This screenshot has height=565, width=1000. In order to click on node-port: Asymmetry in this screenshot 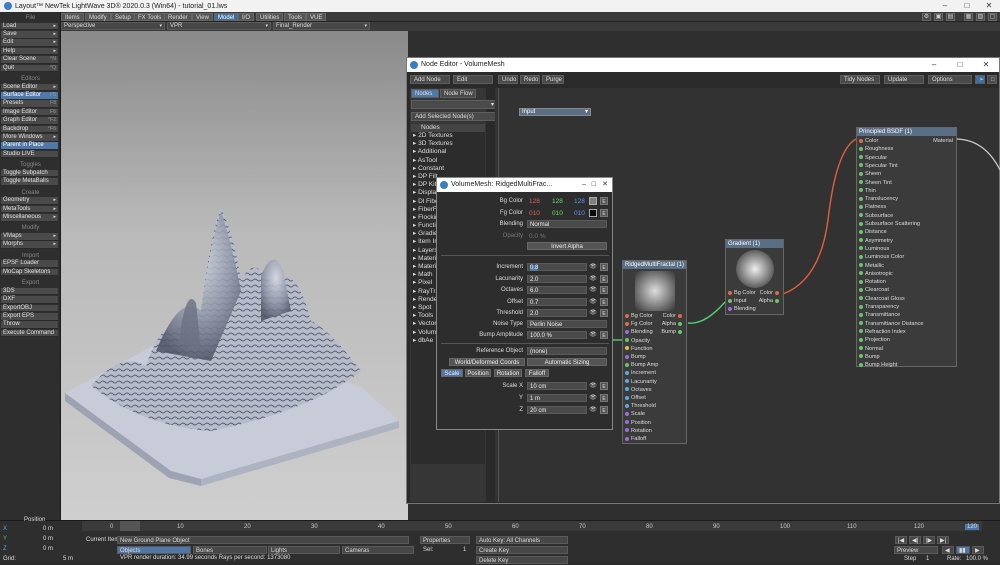, I will do `click(876, 241)`.